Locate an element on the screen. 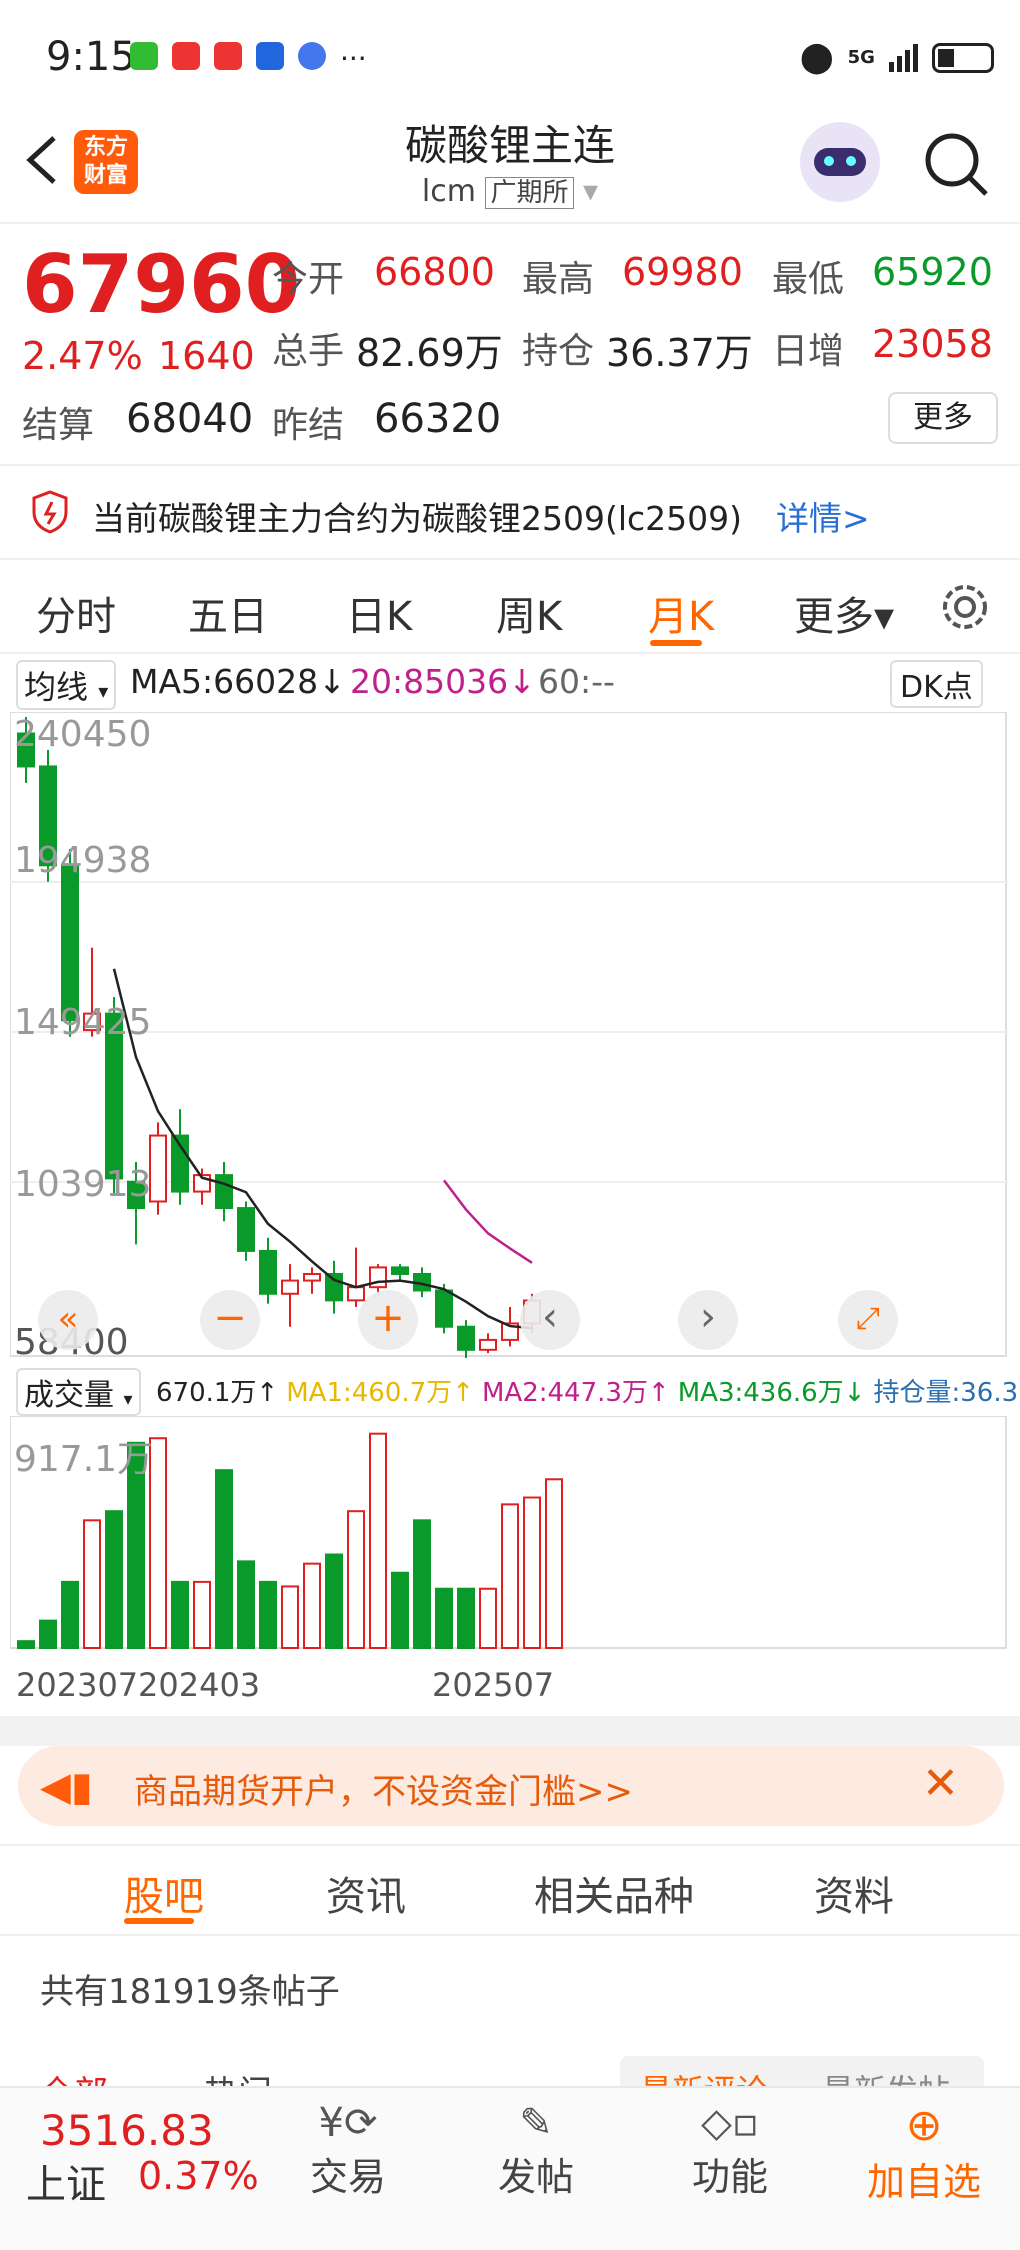  dk-point-button: DK点 is located at coordinates (936, 684).